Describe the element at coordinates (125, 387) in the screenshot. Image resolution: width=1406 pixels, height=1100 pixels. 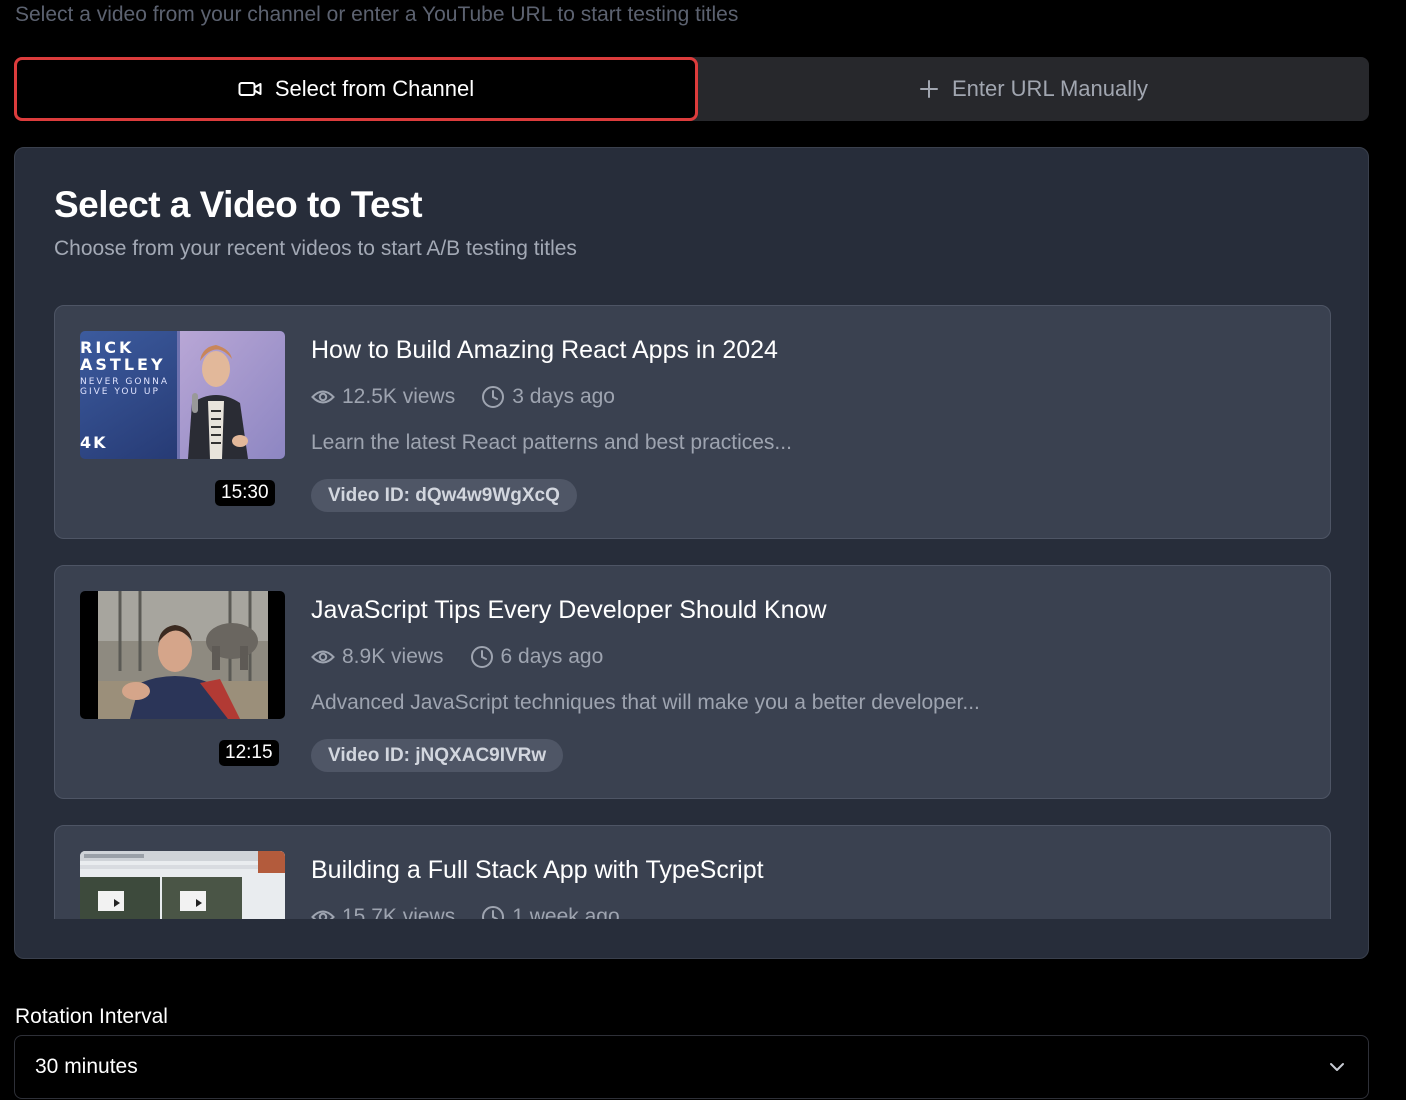
I see `thumbnail-subtitle-text: NEVER GONNA GIVE YOU UP` at that location.